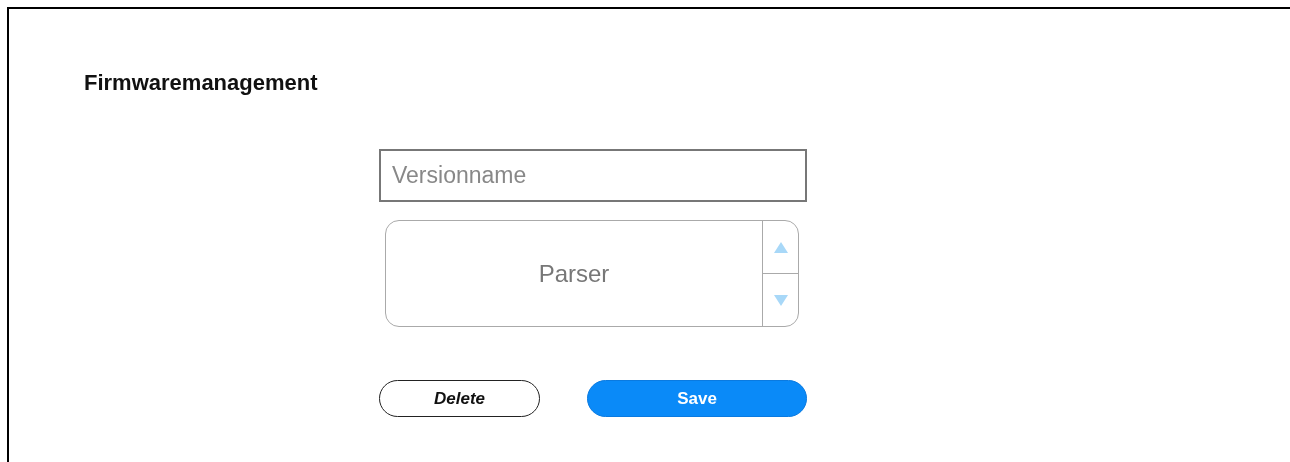  What do you see at coordinates (593, 175) in the screenshot?
I see `version-name-field: Versionname` at bounding box center [593, 175].